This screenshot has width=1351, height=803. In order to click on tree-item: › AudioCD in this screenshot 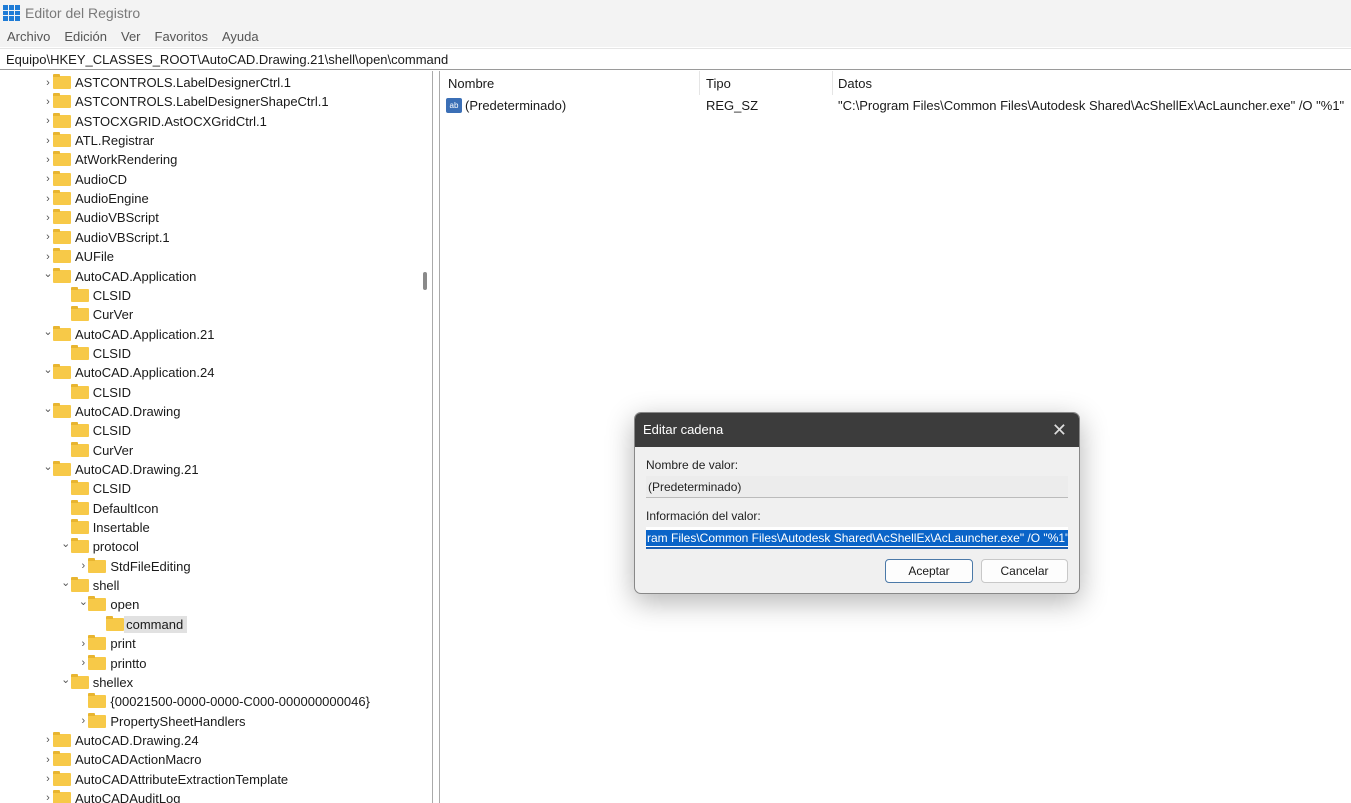, I will do `click(85, 179)`.